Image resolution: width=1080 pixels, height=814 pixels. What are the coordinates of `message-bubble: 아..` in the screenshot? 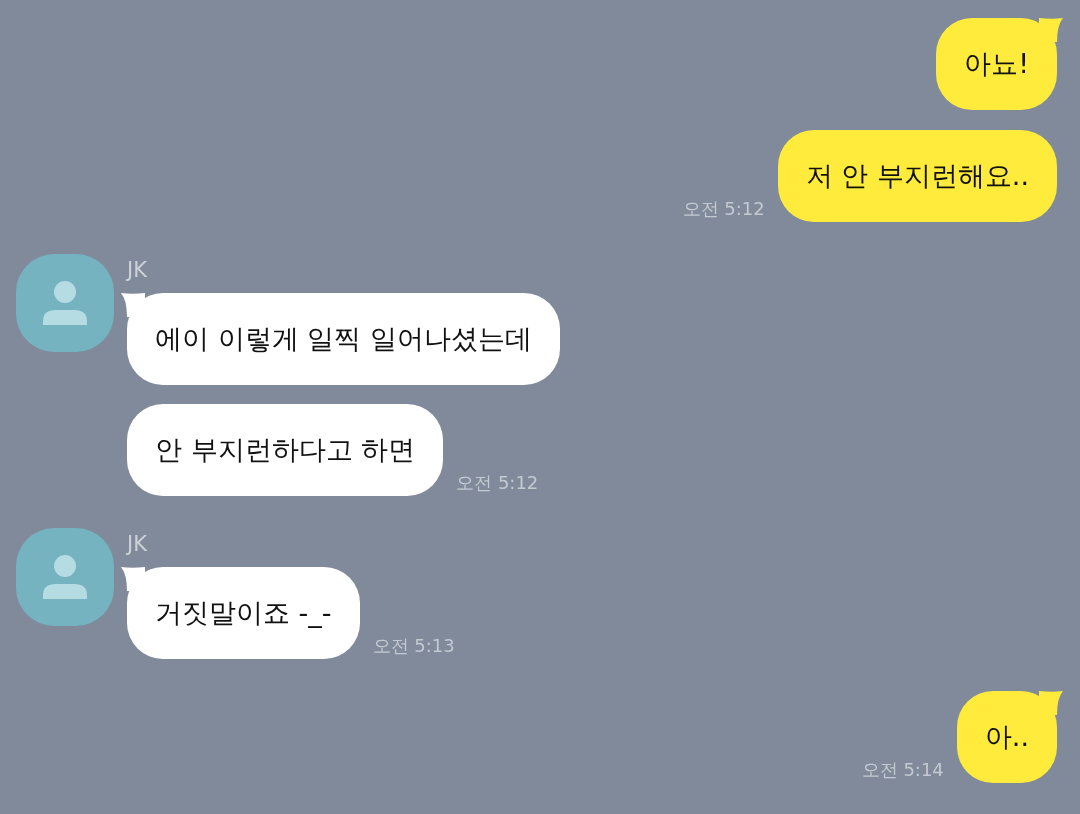 It's located at (1006, 737).